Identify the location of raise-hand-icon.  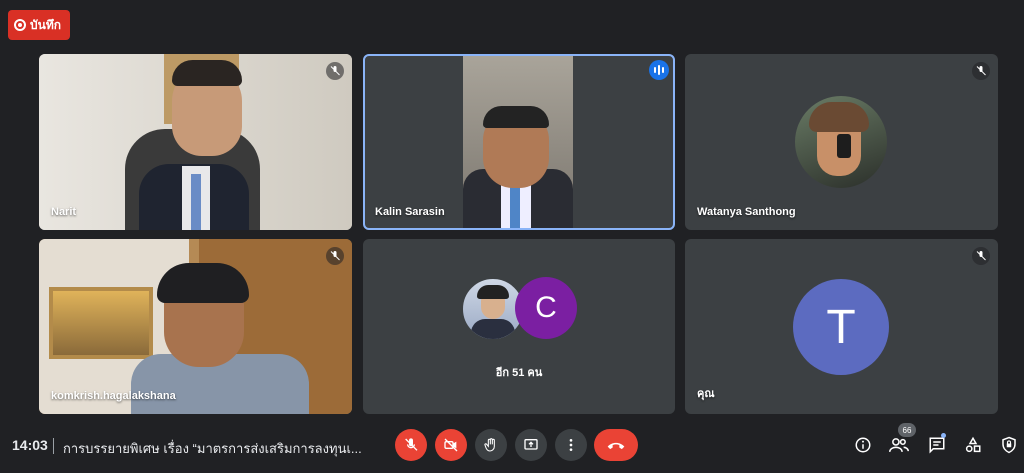
(489, 445).